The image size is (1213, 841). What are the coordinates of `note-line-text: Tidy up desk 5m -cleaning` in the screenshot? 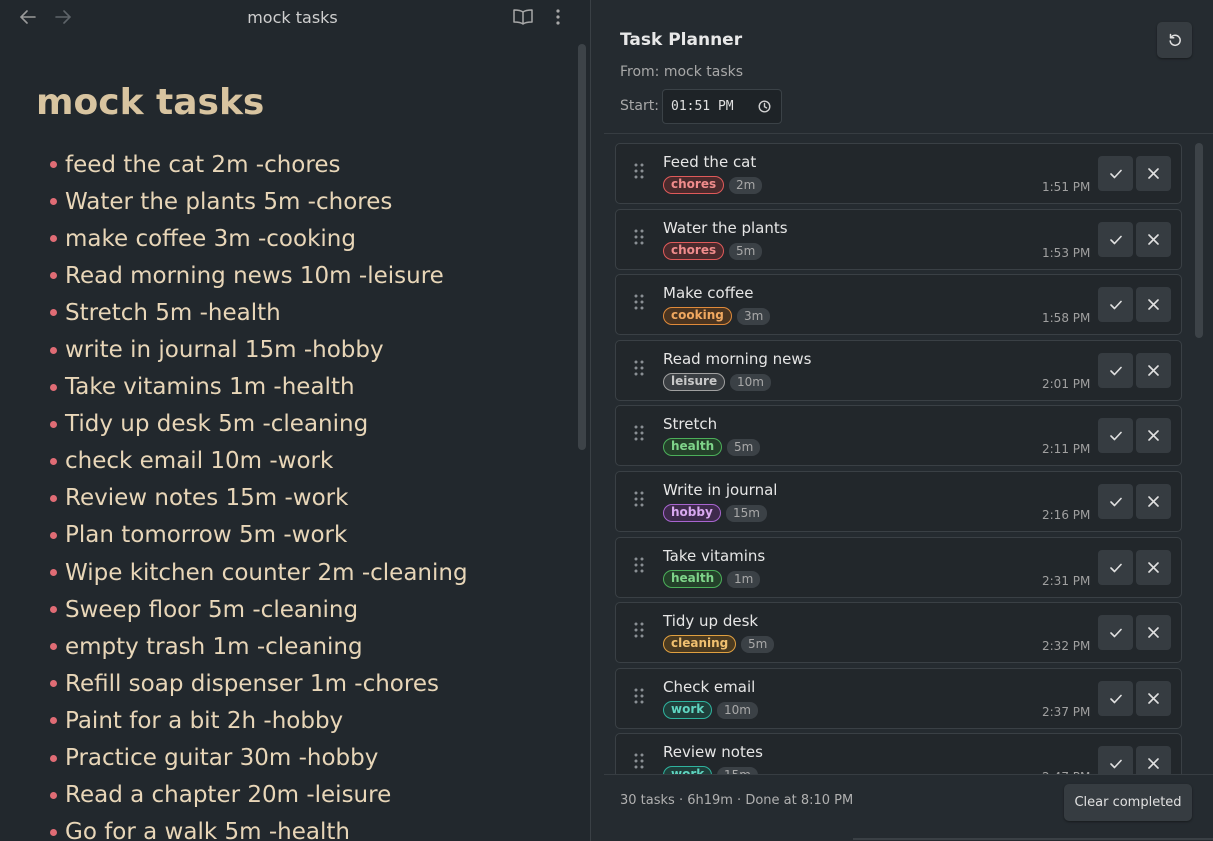 It's located at (217, 424).